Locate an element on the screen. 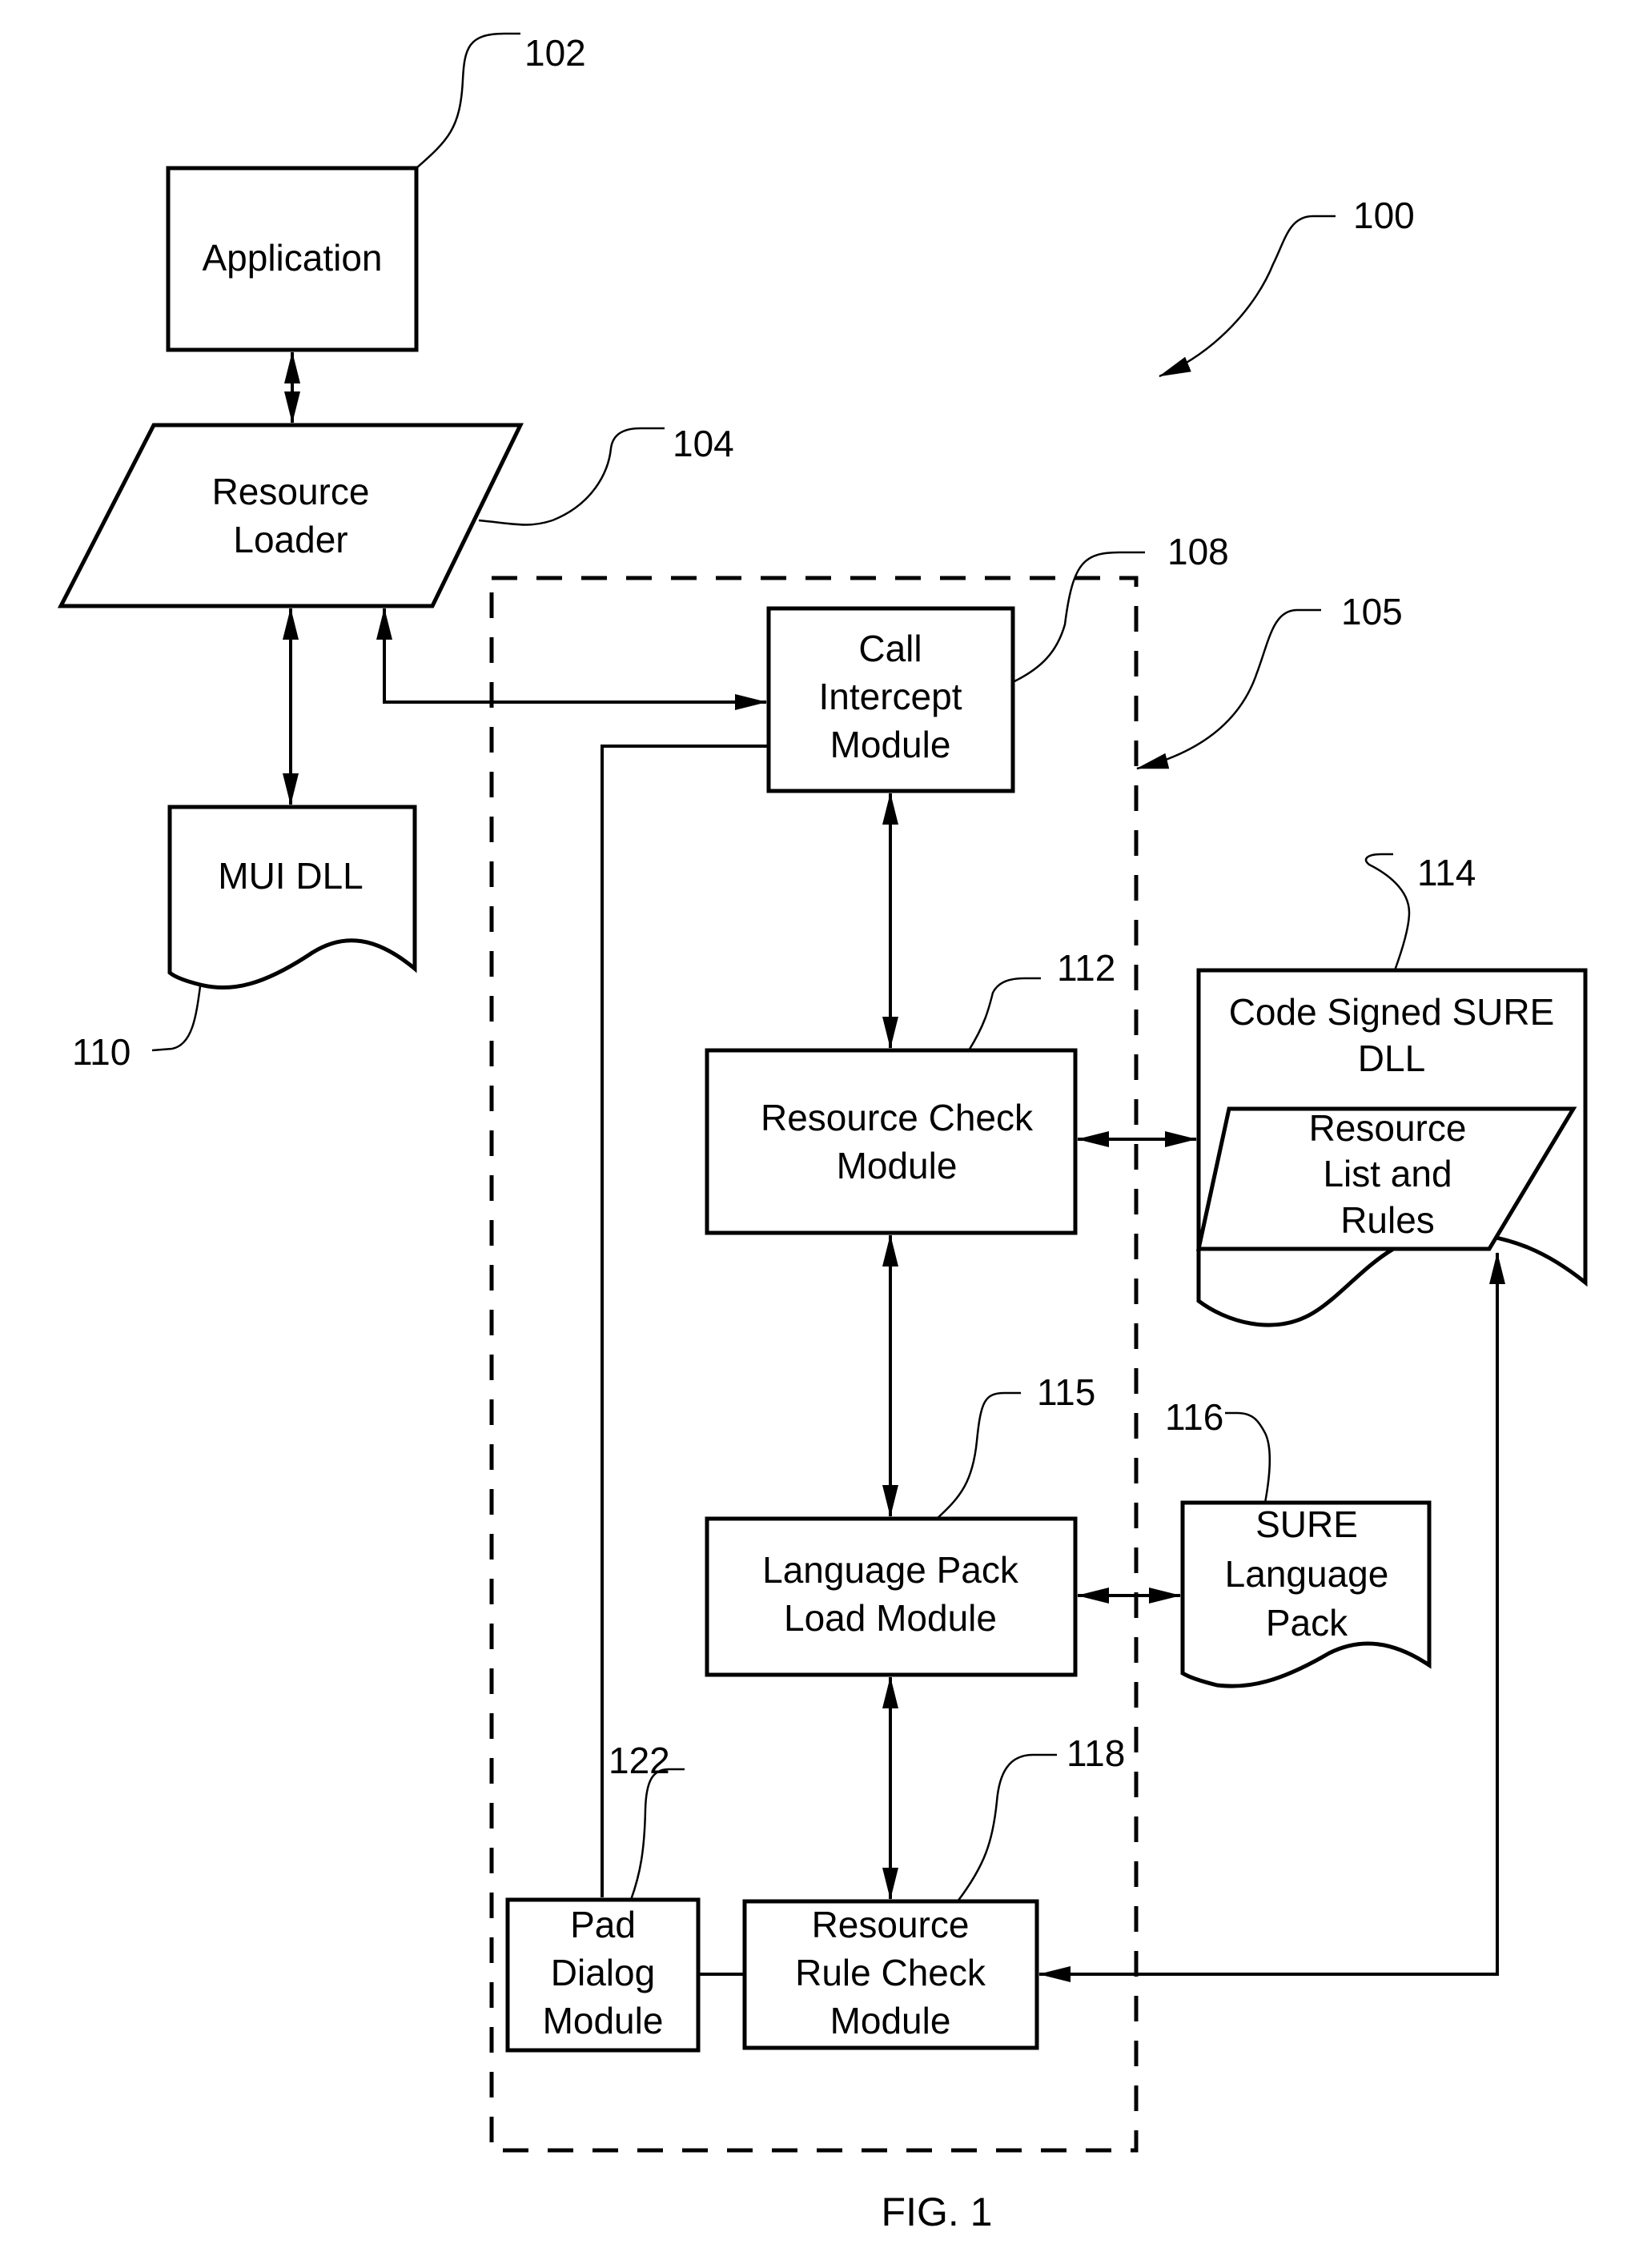 This screenshot has width=1651, height=2268. figure-caption: FIG. 1 is located at coordinates (938, 2212).